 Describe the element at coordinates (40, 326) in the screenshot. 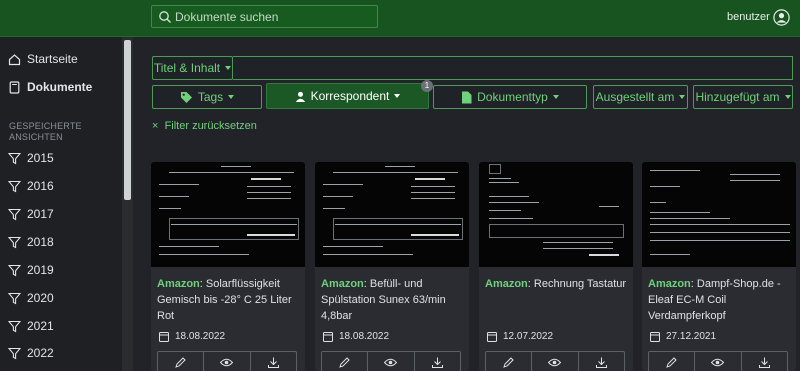

I see `saved-view-label: 2021` at that location.